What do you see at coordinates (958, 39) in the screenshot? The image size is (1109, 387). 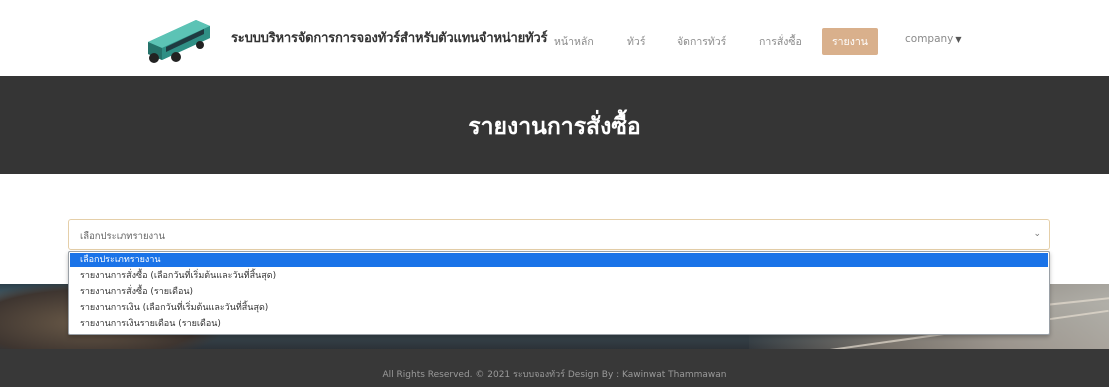 I see `caret-down-icon: ▼` at bounding box center [958, 39].